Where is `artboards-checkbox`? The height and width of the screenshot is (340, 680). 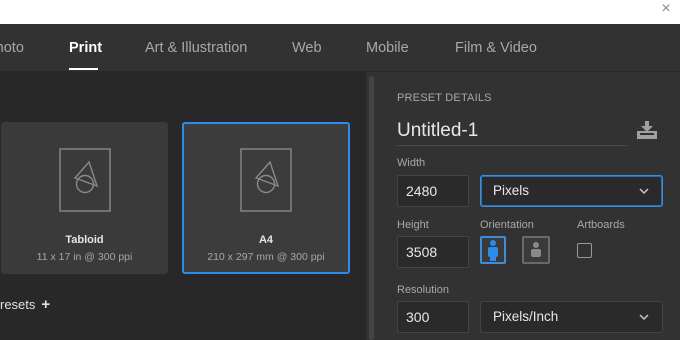 artboards-checkbox is located at coordinates (584, 250).